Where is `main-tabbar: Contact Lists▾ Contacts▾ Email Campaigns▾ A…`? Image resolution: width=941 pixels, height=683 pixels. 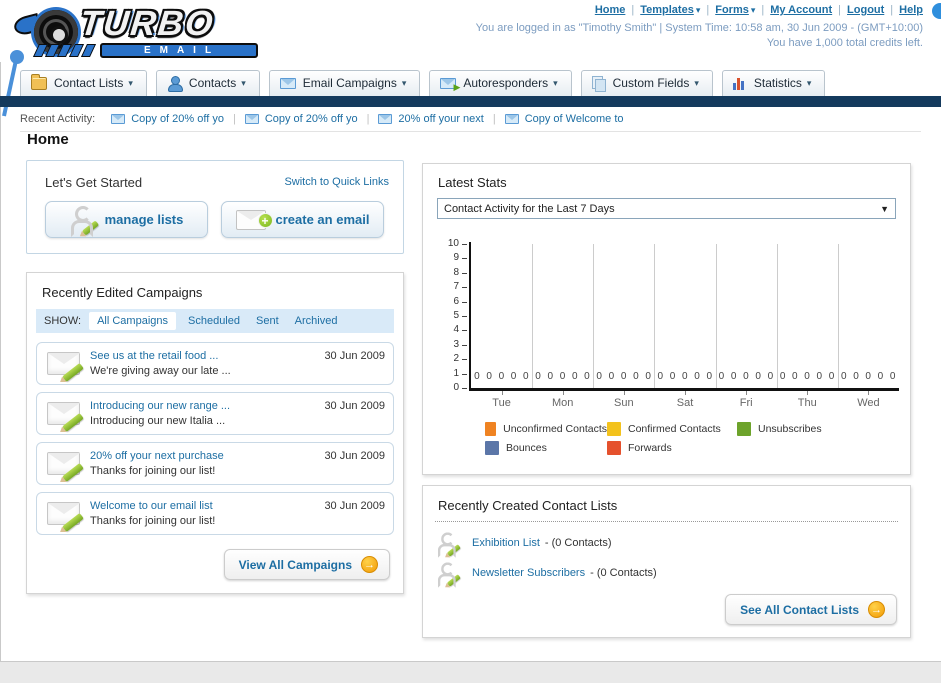 main-tabbar: Contact Lists▾ Contacts▾ Email Campaigns▾ A… is located at coordinates (480, 81).